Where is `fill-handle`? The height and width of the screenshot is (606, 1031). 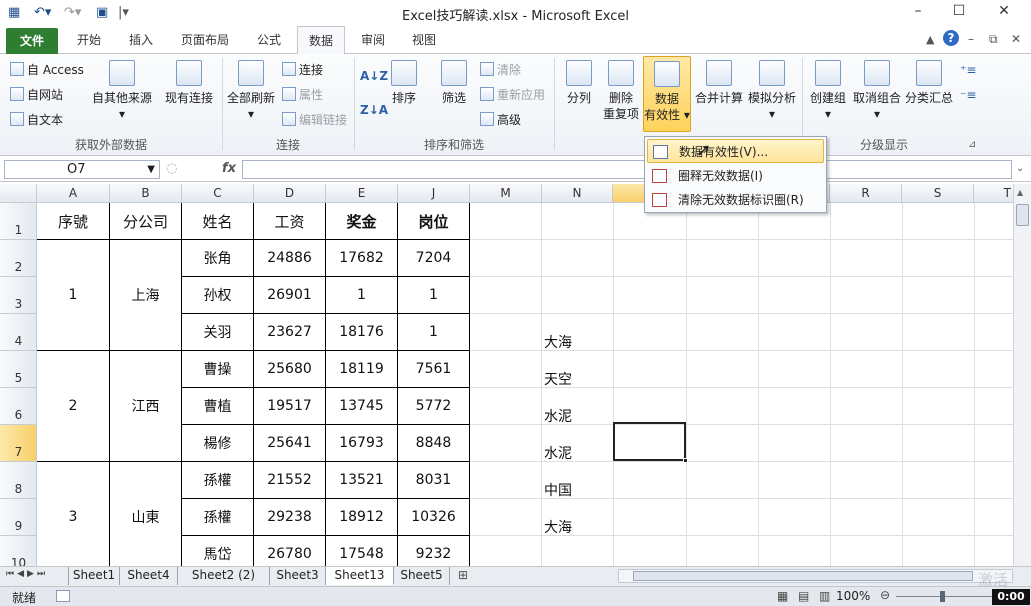 fill-handle is located at coordinates (685, 460).